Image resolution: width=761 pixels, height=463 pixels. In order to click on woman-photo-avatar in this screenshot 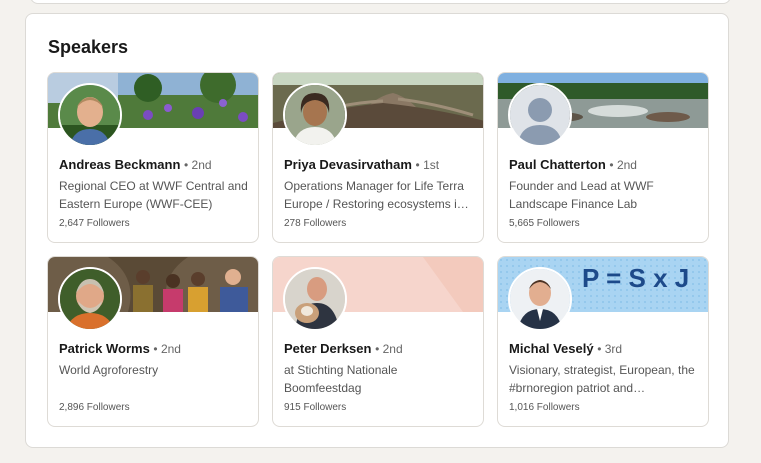, I will do `click(315, 115)`.